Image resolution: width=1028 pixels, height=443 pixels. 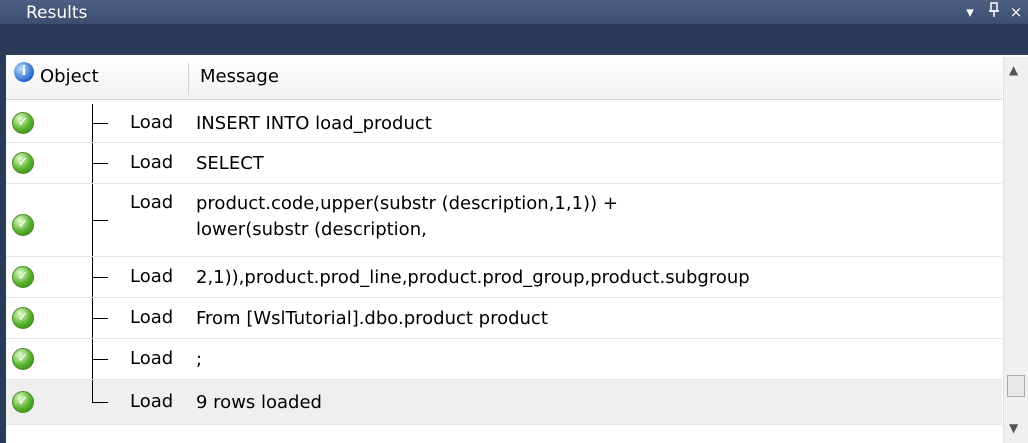 What do you see at coordinates (92, 391) in the screenshot?
I see `tree-line` at bounding box center [92, 391].